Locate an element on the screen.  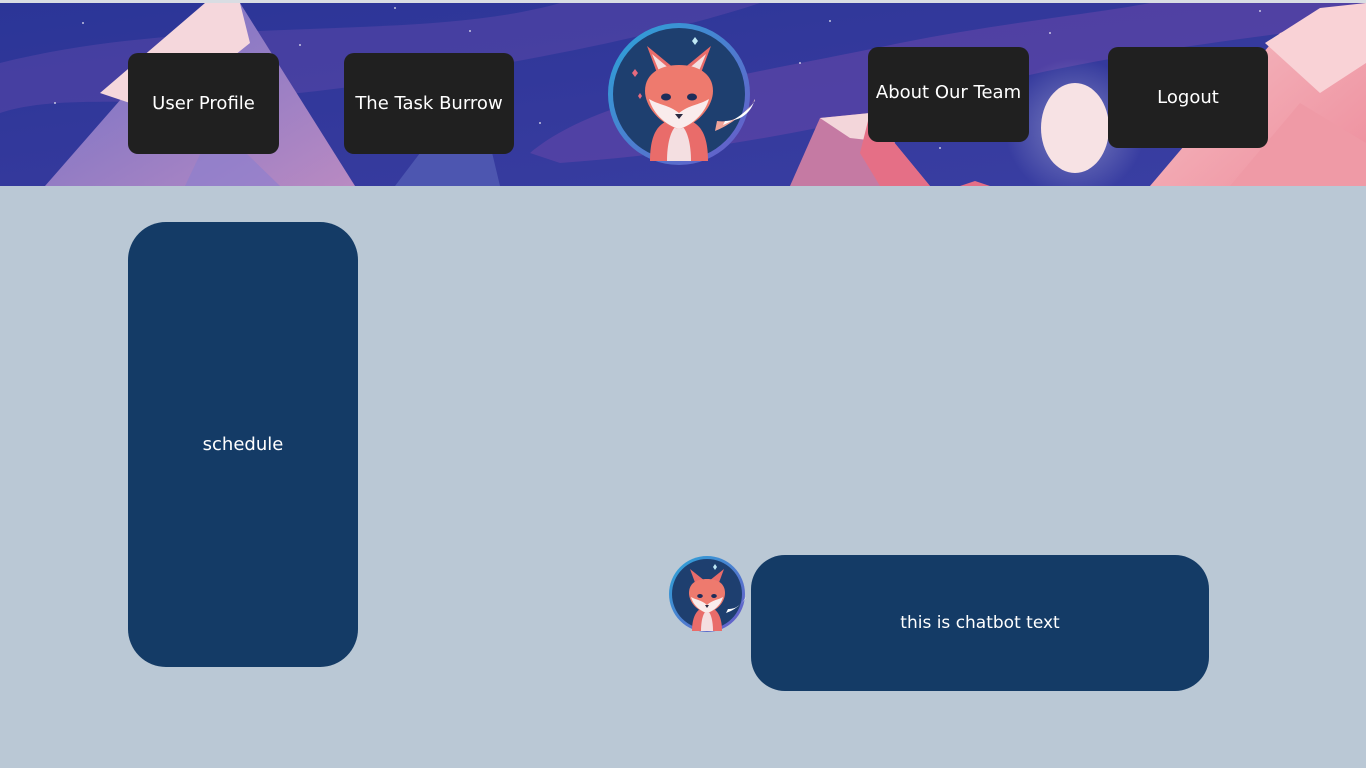
fox-avatar-icon is located at coordinates (707, 594).